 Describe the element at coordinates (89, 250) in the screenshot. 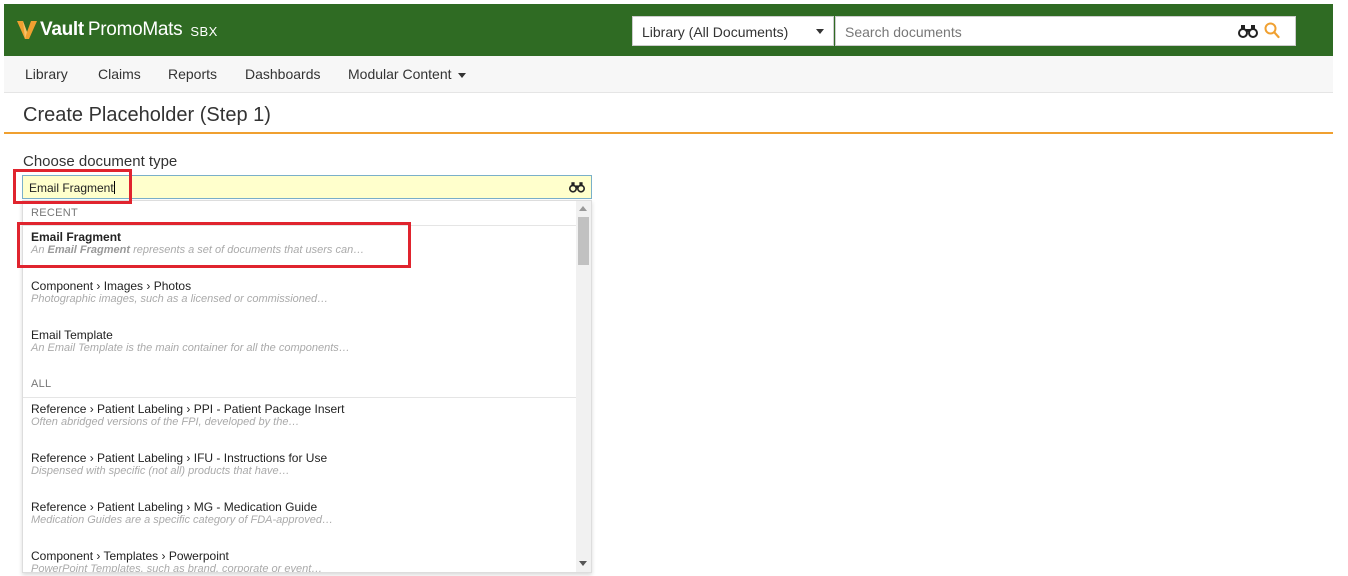

I see `desc-highlight: Email Fragment` at that location.